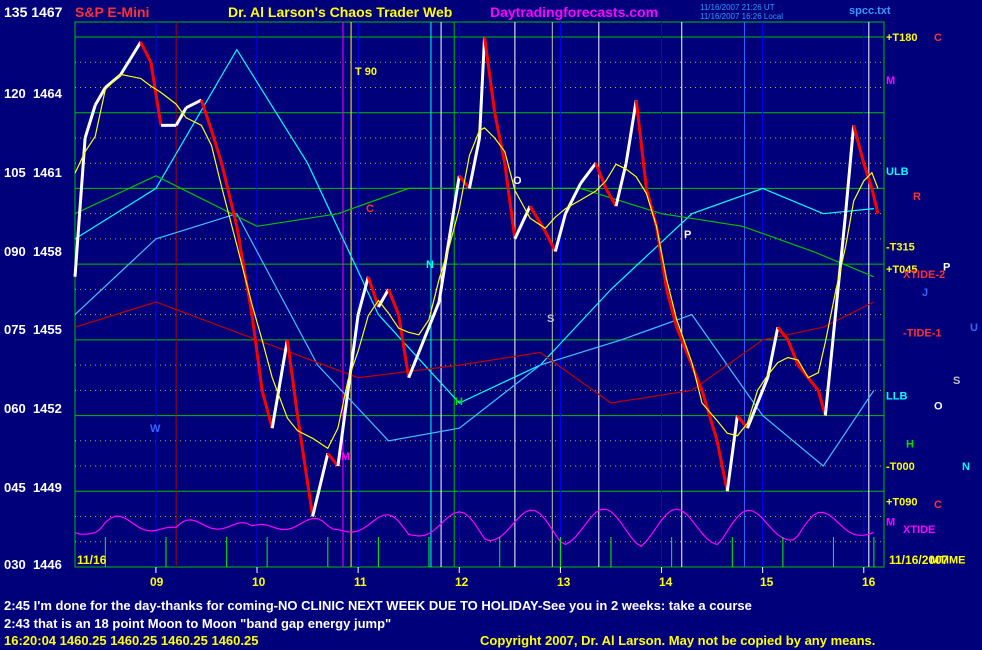 The image size is (982, 650). Describe the element at coordinates (900, 467) in the screenshot. I see `right-label-16: -T000` at that location.